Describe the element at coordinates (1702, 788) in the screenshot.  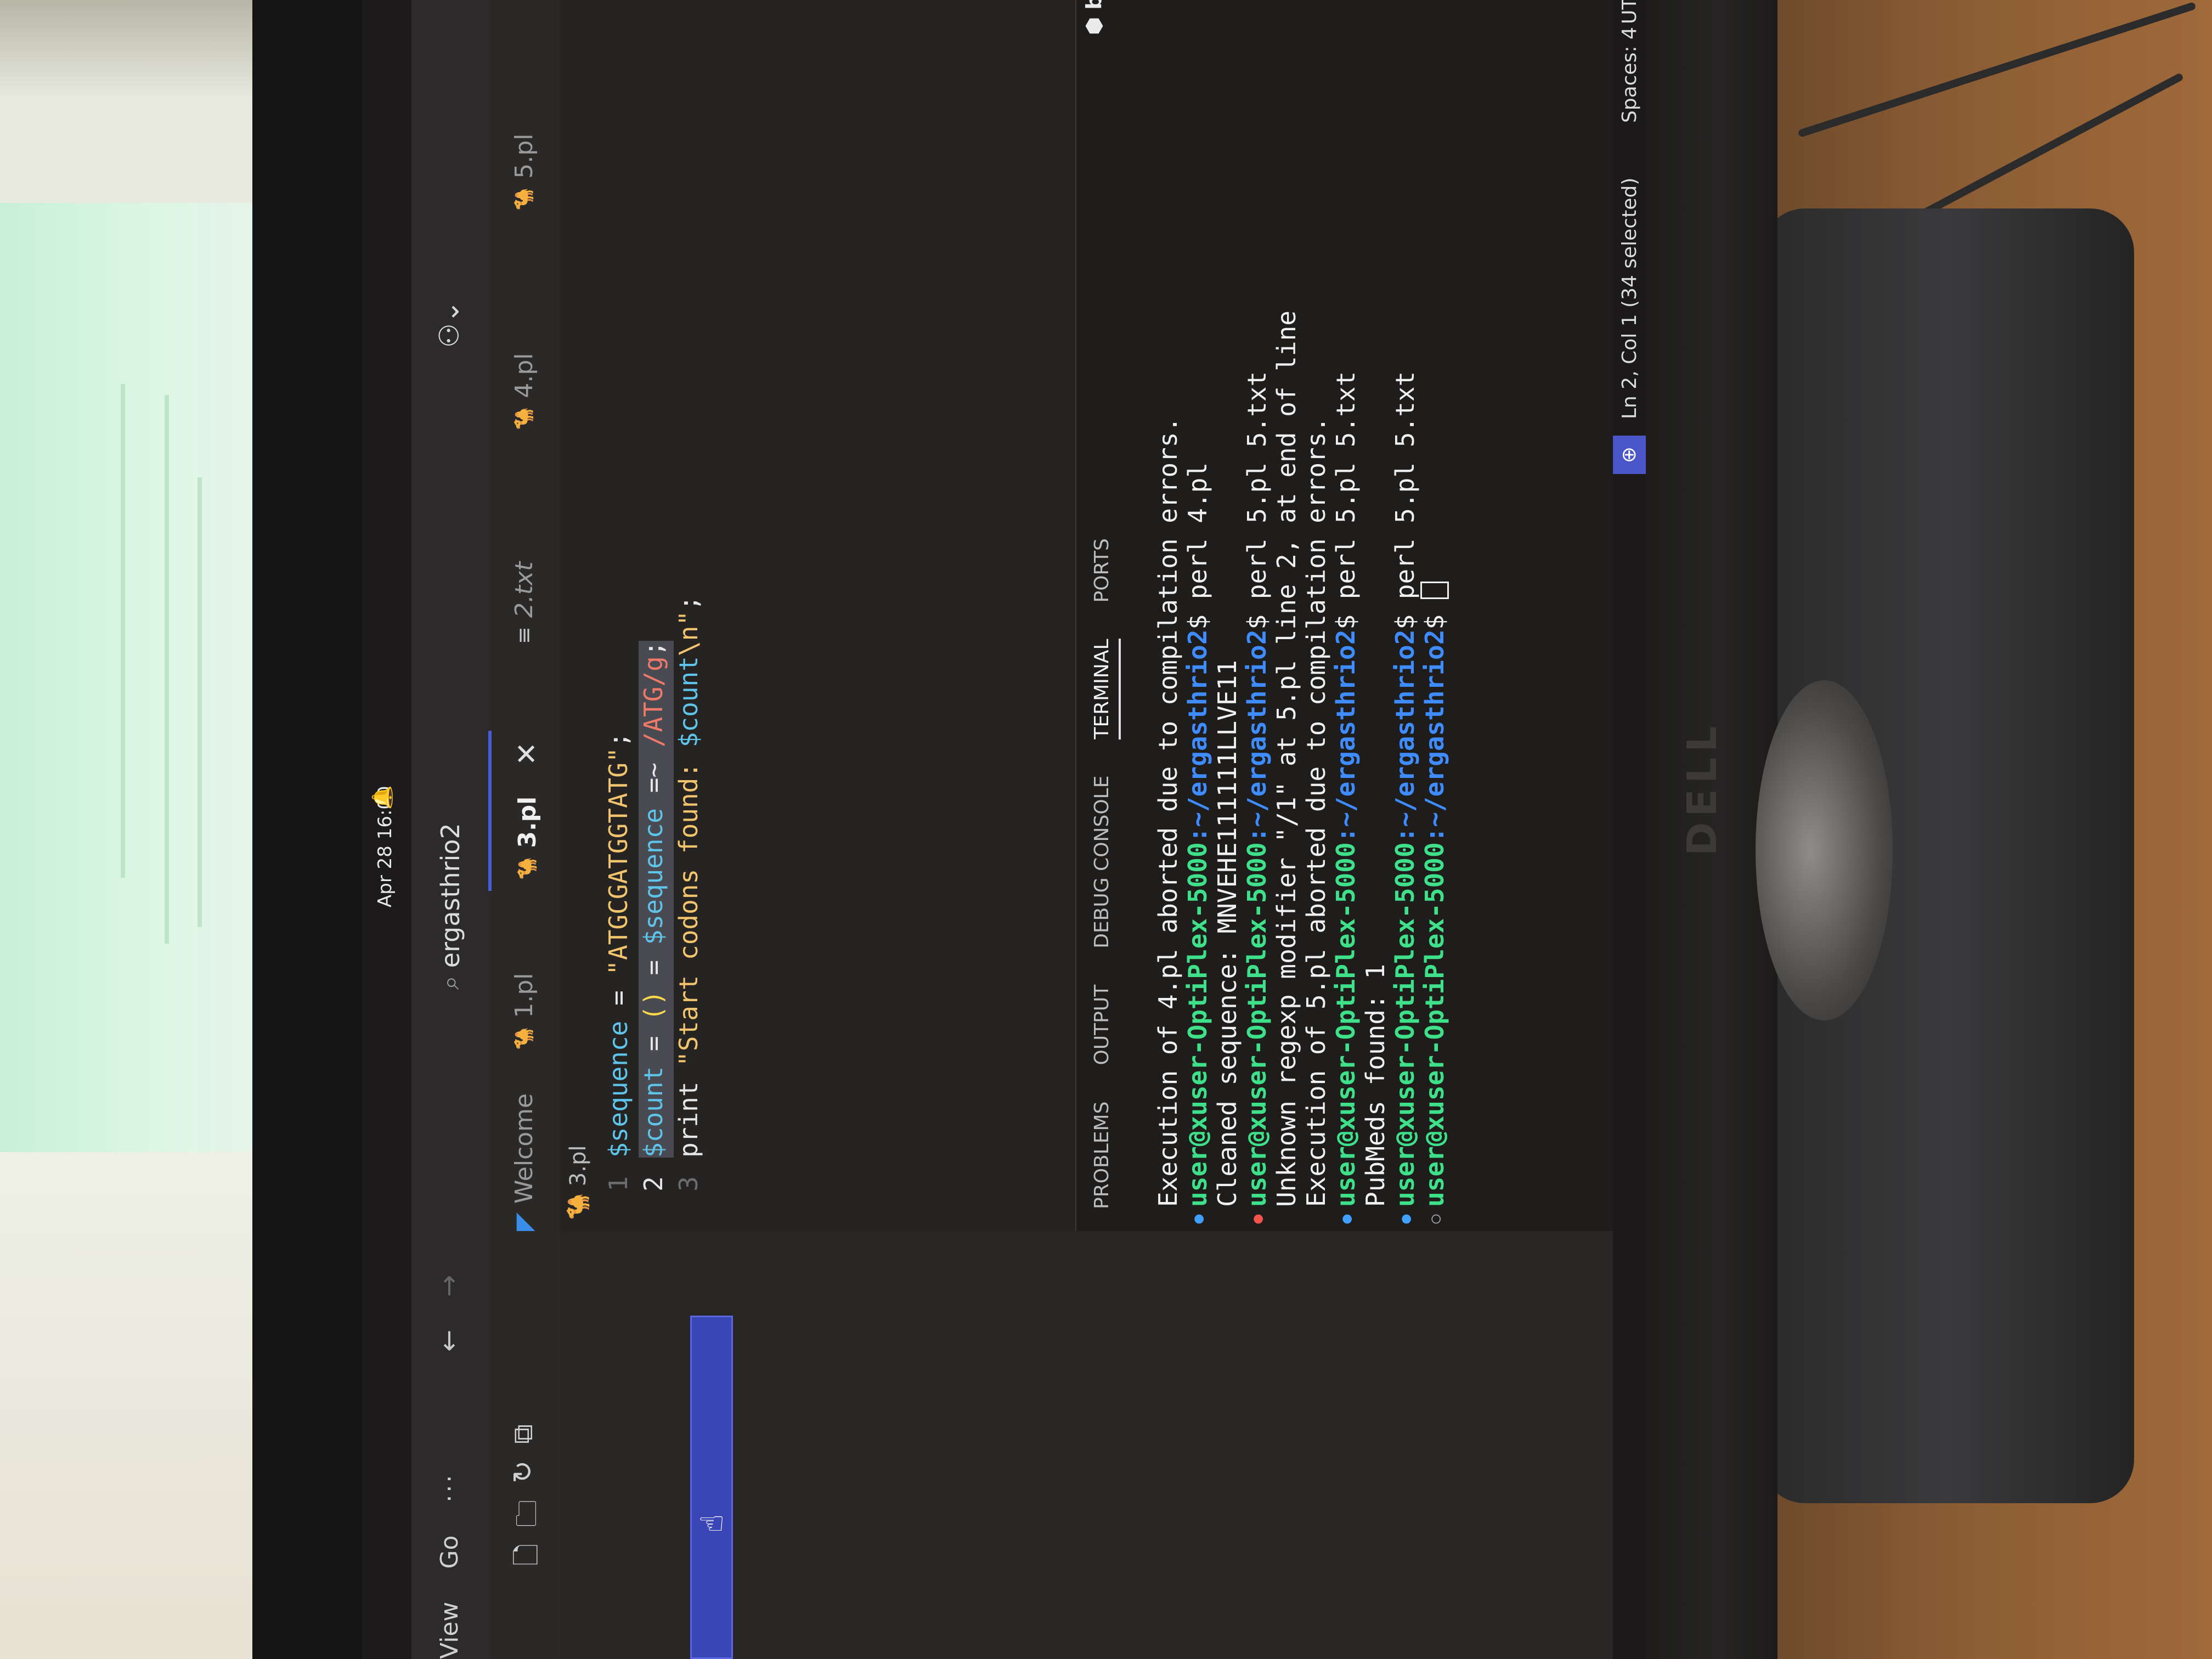
I see `monitor-brand-logo: DELL` at that location.